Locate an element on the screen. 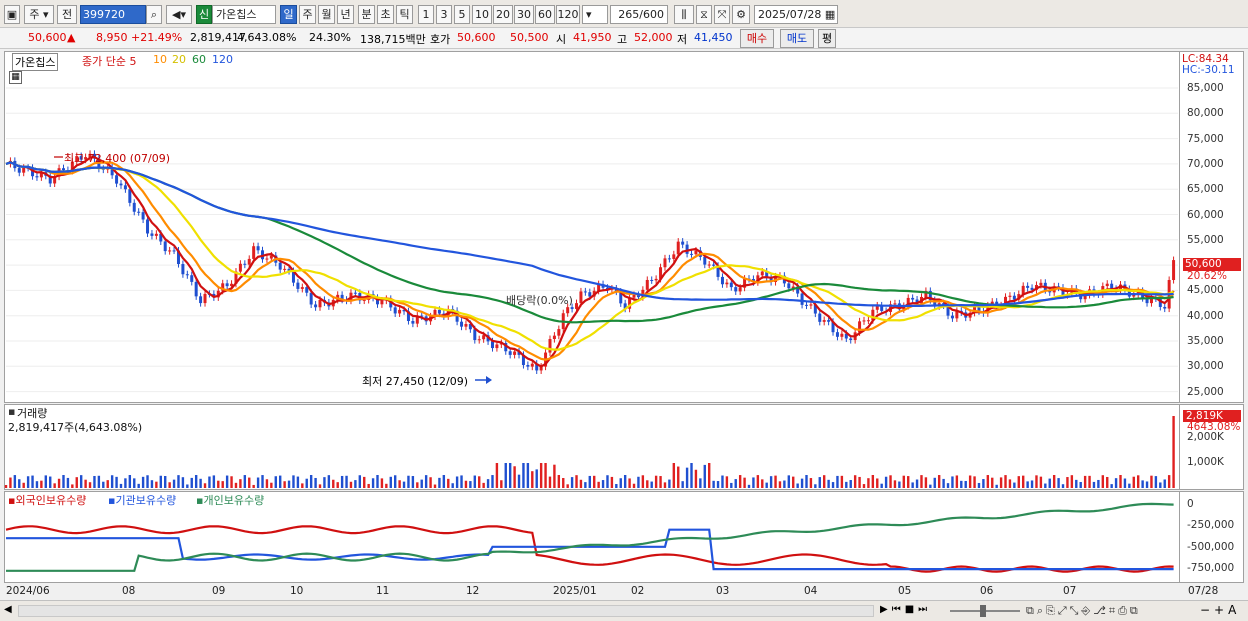 The image size is (1248, 621). zoom-controls: −+A is located at coordinates (1220, 610).